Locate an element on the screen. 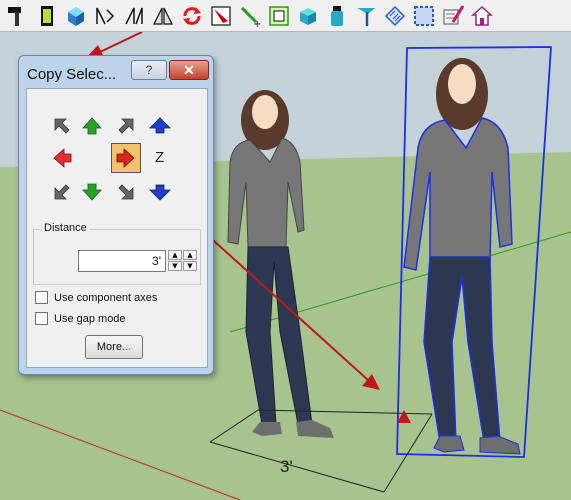  pin-icon is located at coordinates (366, 16).